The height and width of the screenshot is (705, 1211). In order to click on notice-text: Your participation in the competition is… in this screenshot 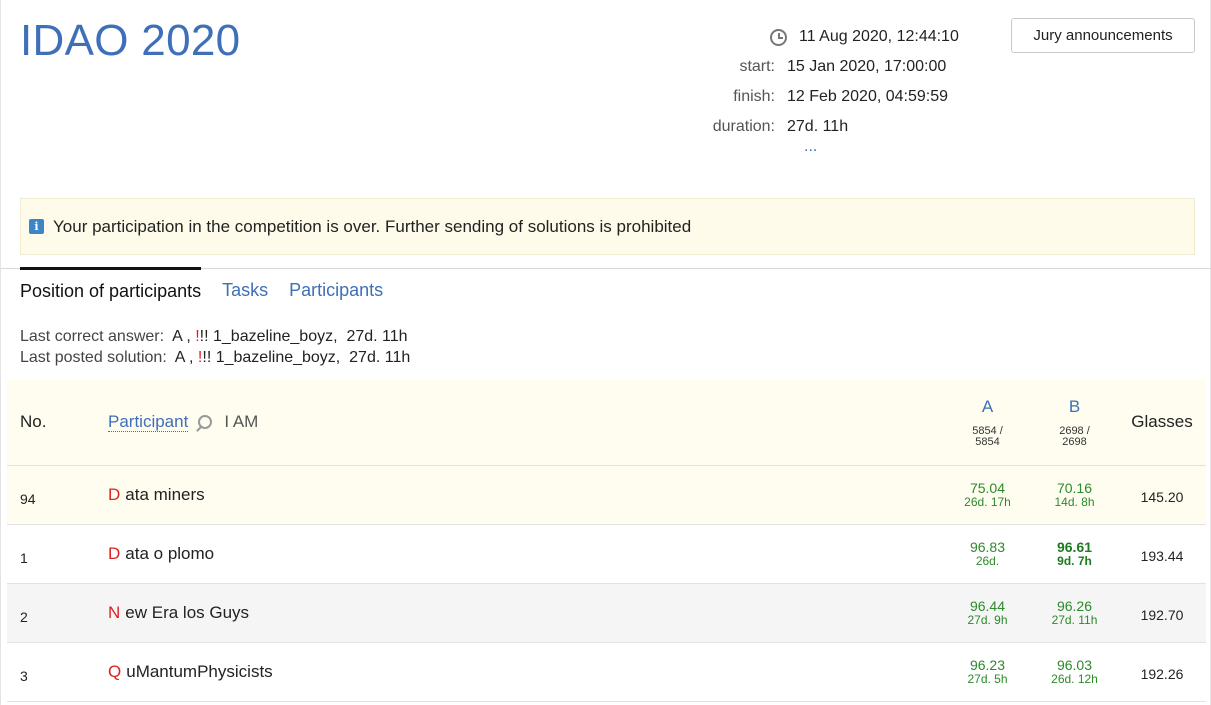, I will do `click(372, 226)`.